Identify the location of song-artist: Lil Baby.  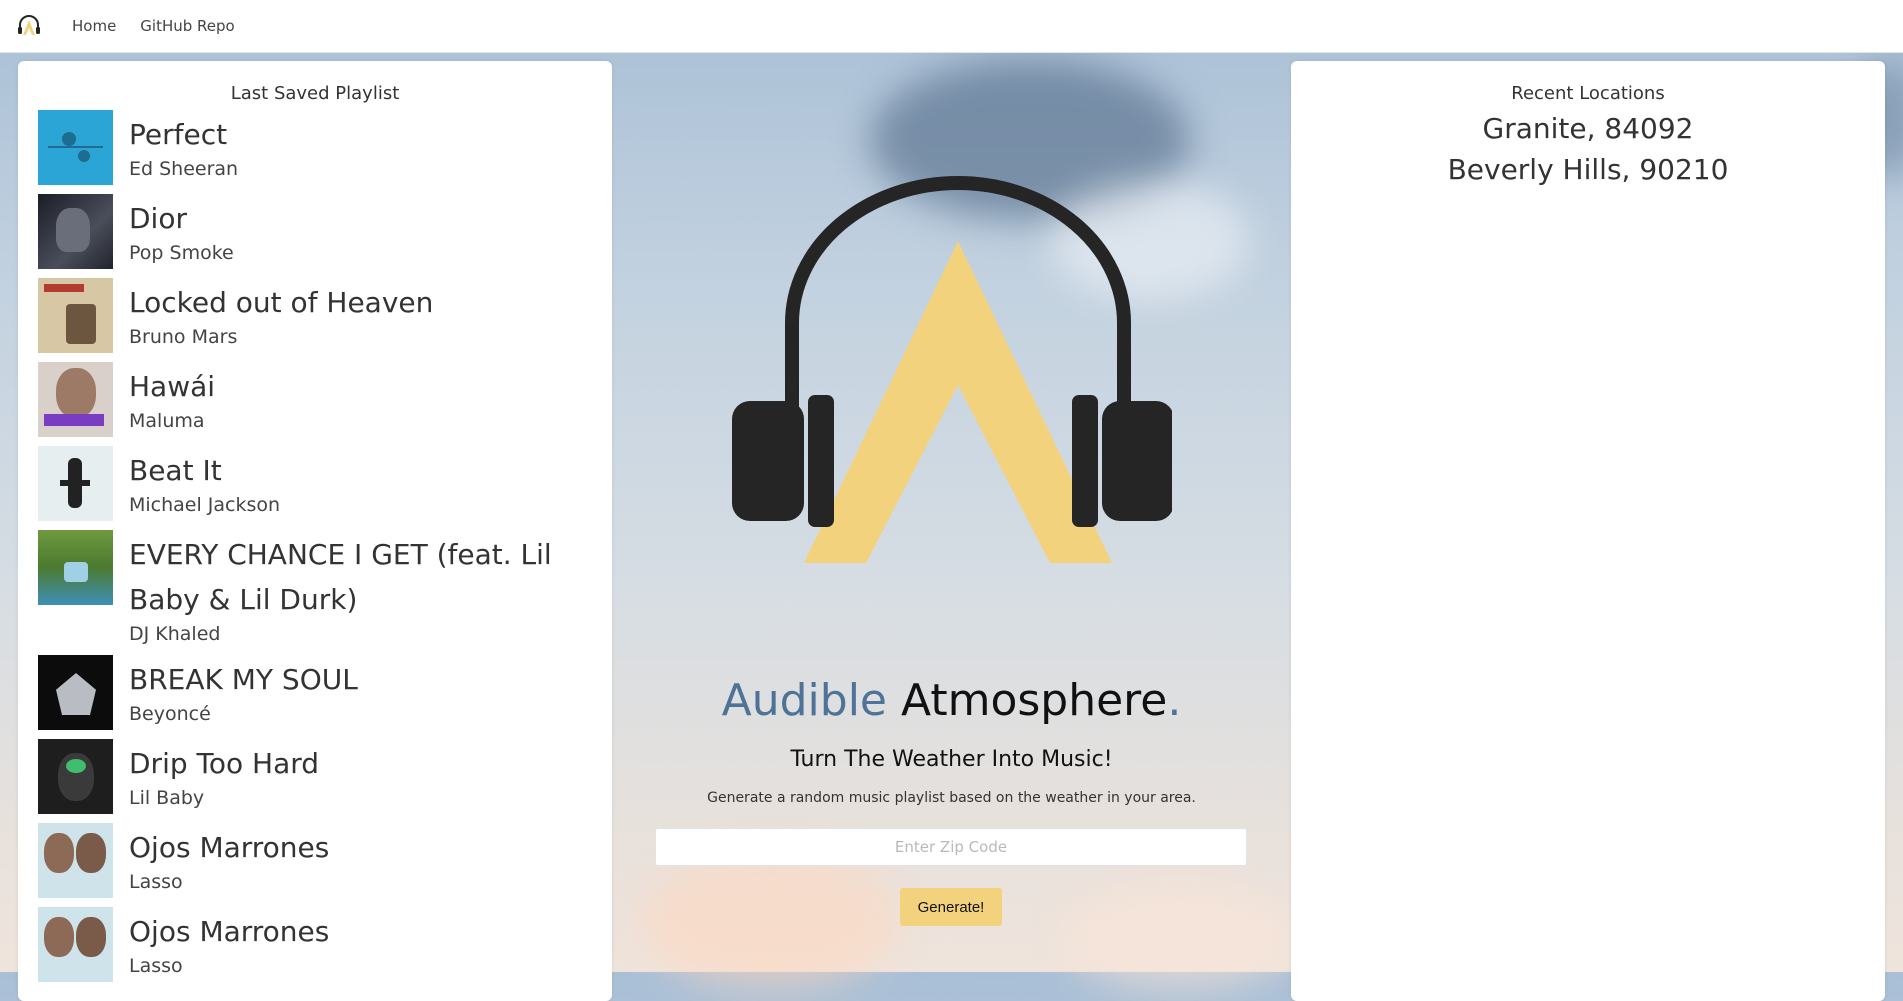
(167, 798).